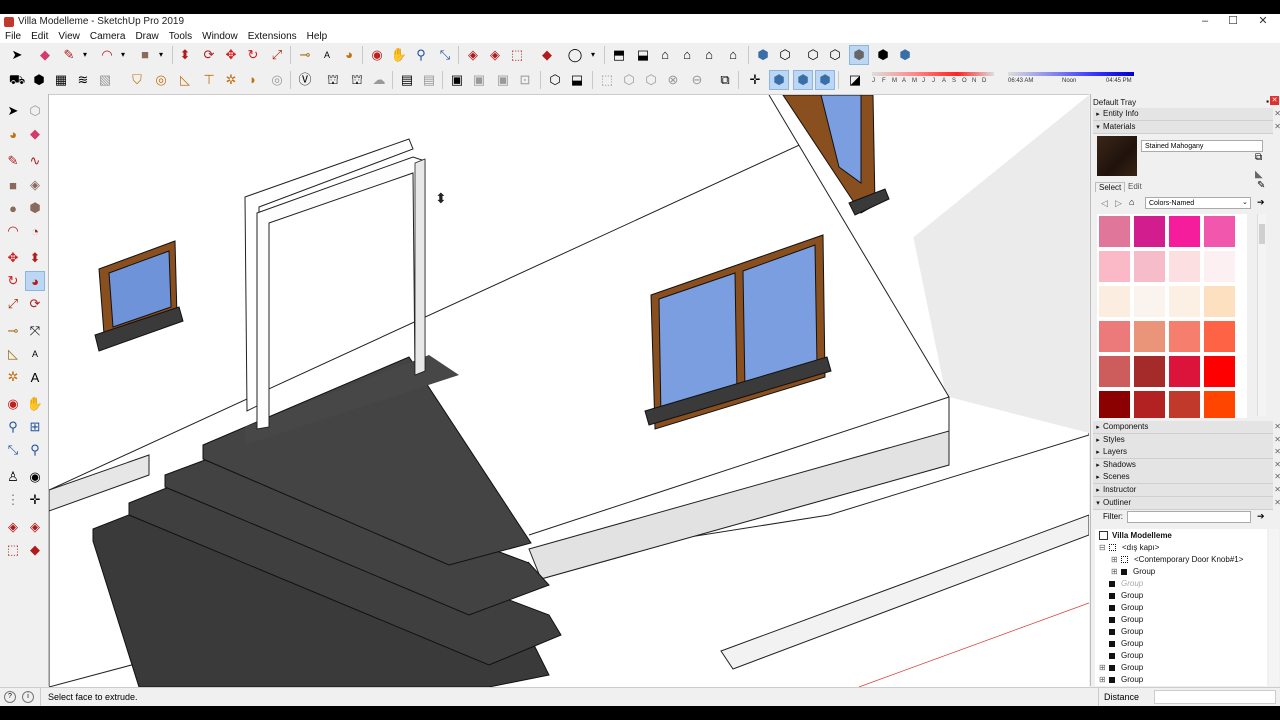 Image resolution: width=1280 pixels, height=720 pixels. I want to click on left-view-icon: ⌂, so click(733, 55).